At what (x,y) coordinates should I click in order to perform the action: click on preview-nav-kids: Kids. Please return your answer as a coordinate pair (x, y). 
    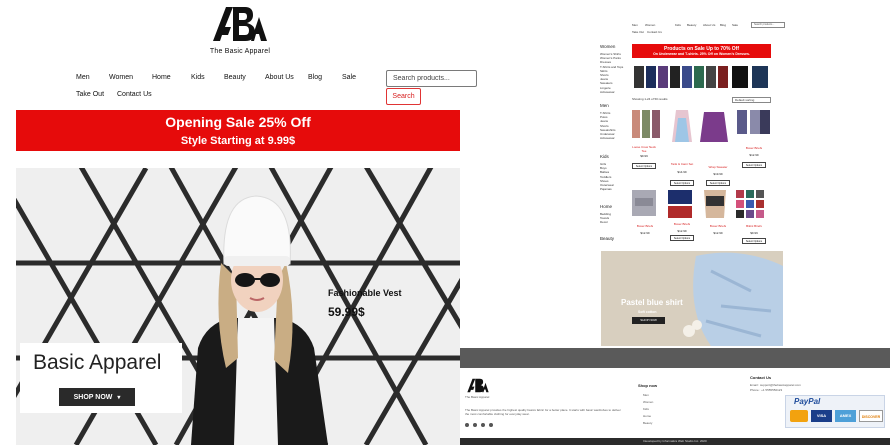
    Looking at the image, I should click on (678, 25).